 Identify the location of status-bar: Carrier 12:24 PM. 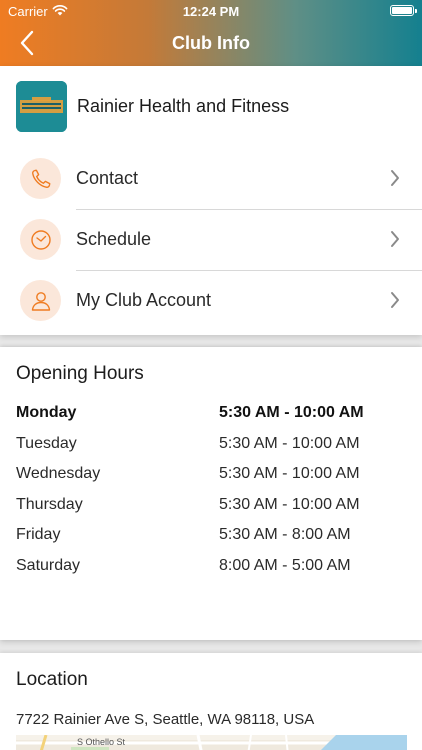
(211, 11).